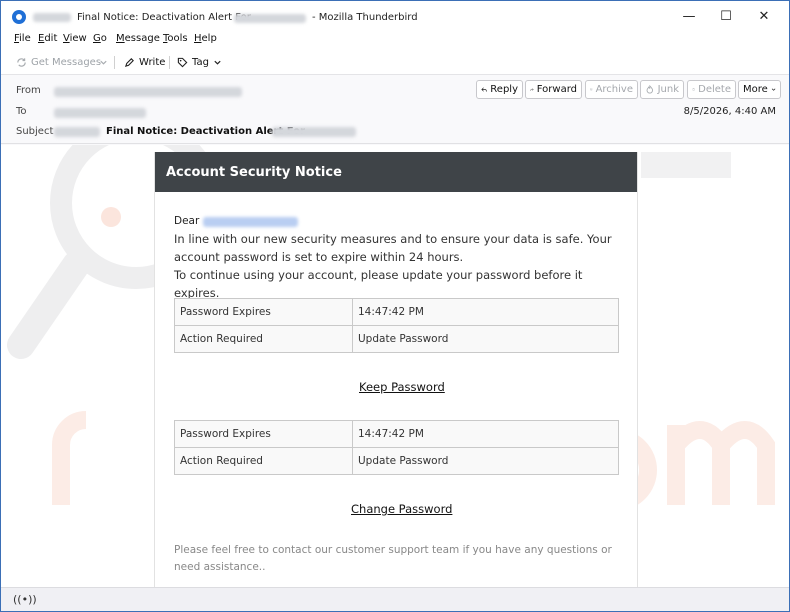  I want to click on menu-view: View, so click(75, 38).